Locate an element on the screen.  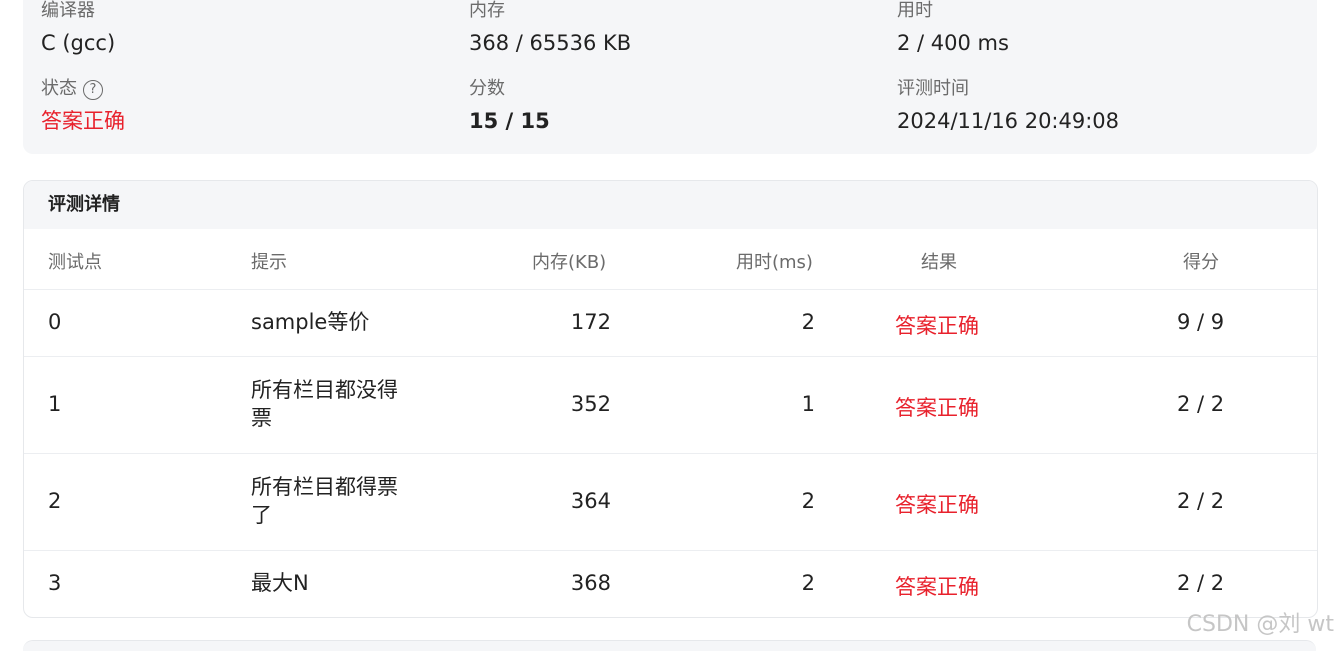
row-case: 2 is located at coordinates (54, 501).